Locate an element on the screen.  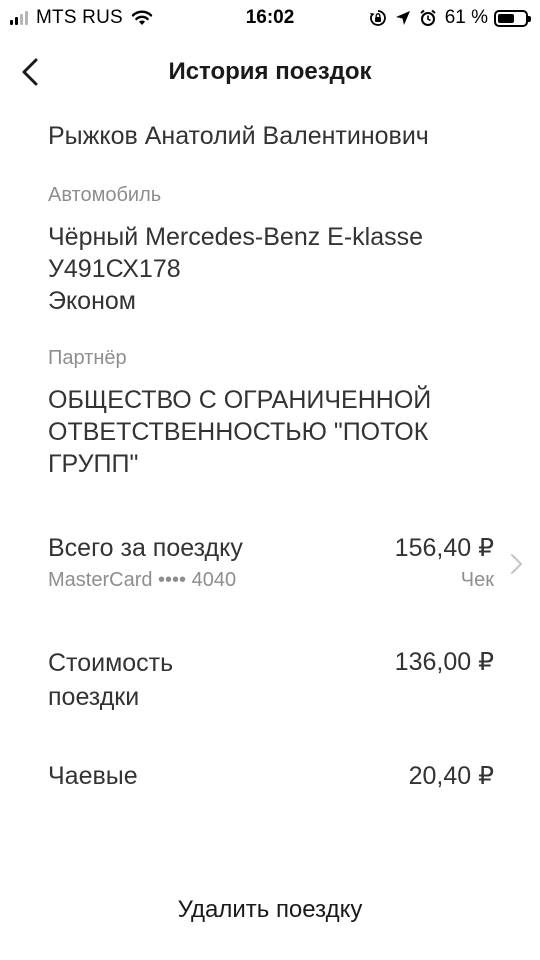
battery-level is located at coordinates (506, 18).